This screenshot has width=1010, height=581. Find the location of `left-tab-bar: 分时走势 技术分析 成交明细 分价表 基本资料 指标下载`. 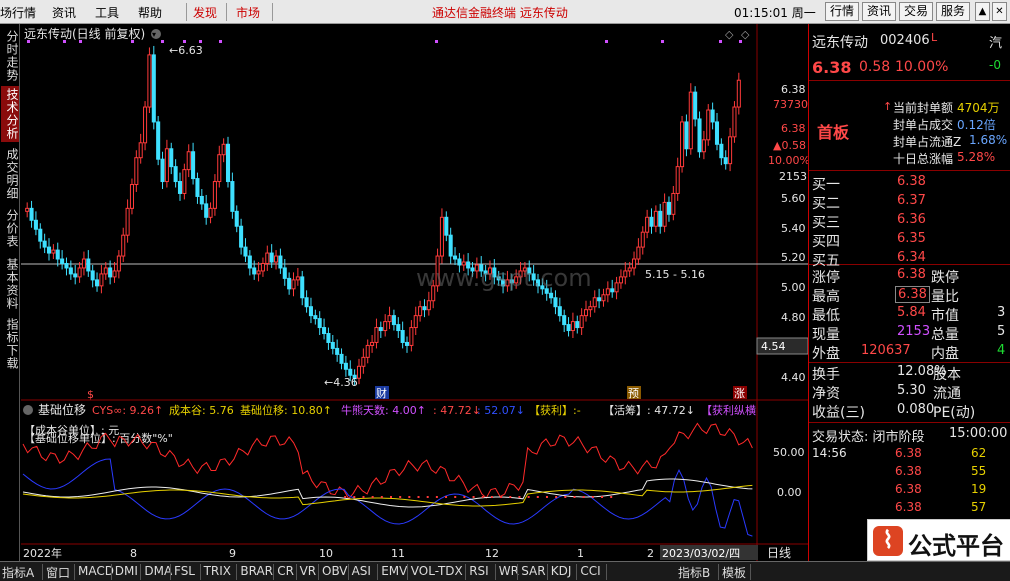

left-tab-bar: 分时走势 技术分析 成交明细 分价表 基本资料 指标下载 is located at coordinates (10, 292).